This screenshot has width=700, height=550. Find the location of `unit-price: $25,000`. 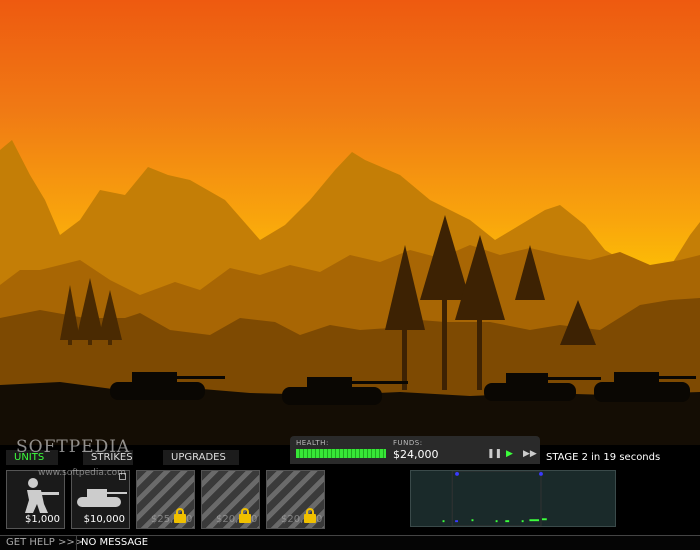

unit-price: $25,000 is located at coordinates (172, 519).